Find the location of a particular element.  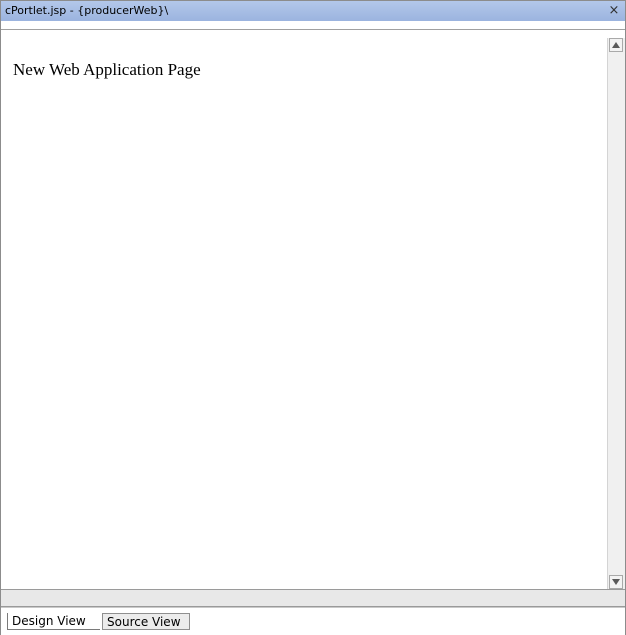

arrow-up-icon is located at coordinates (616, 45).